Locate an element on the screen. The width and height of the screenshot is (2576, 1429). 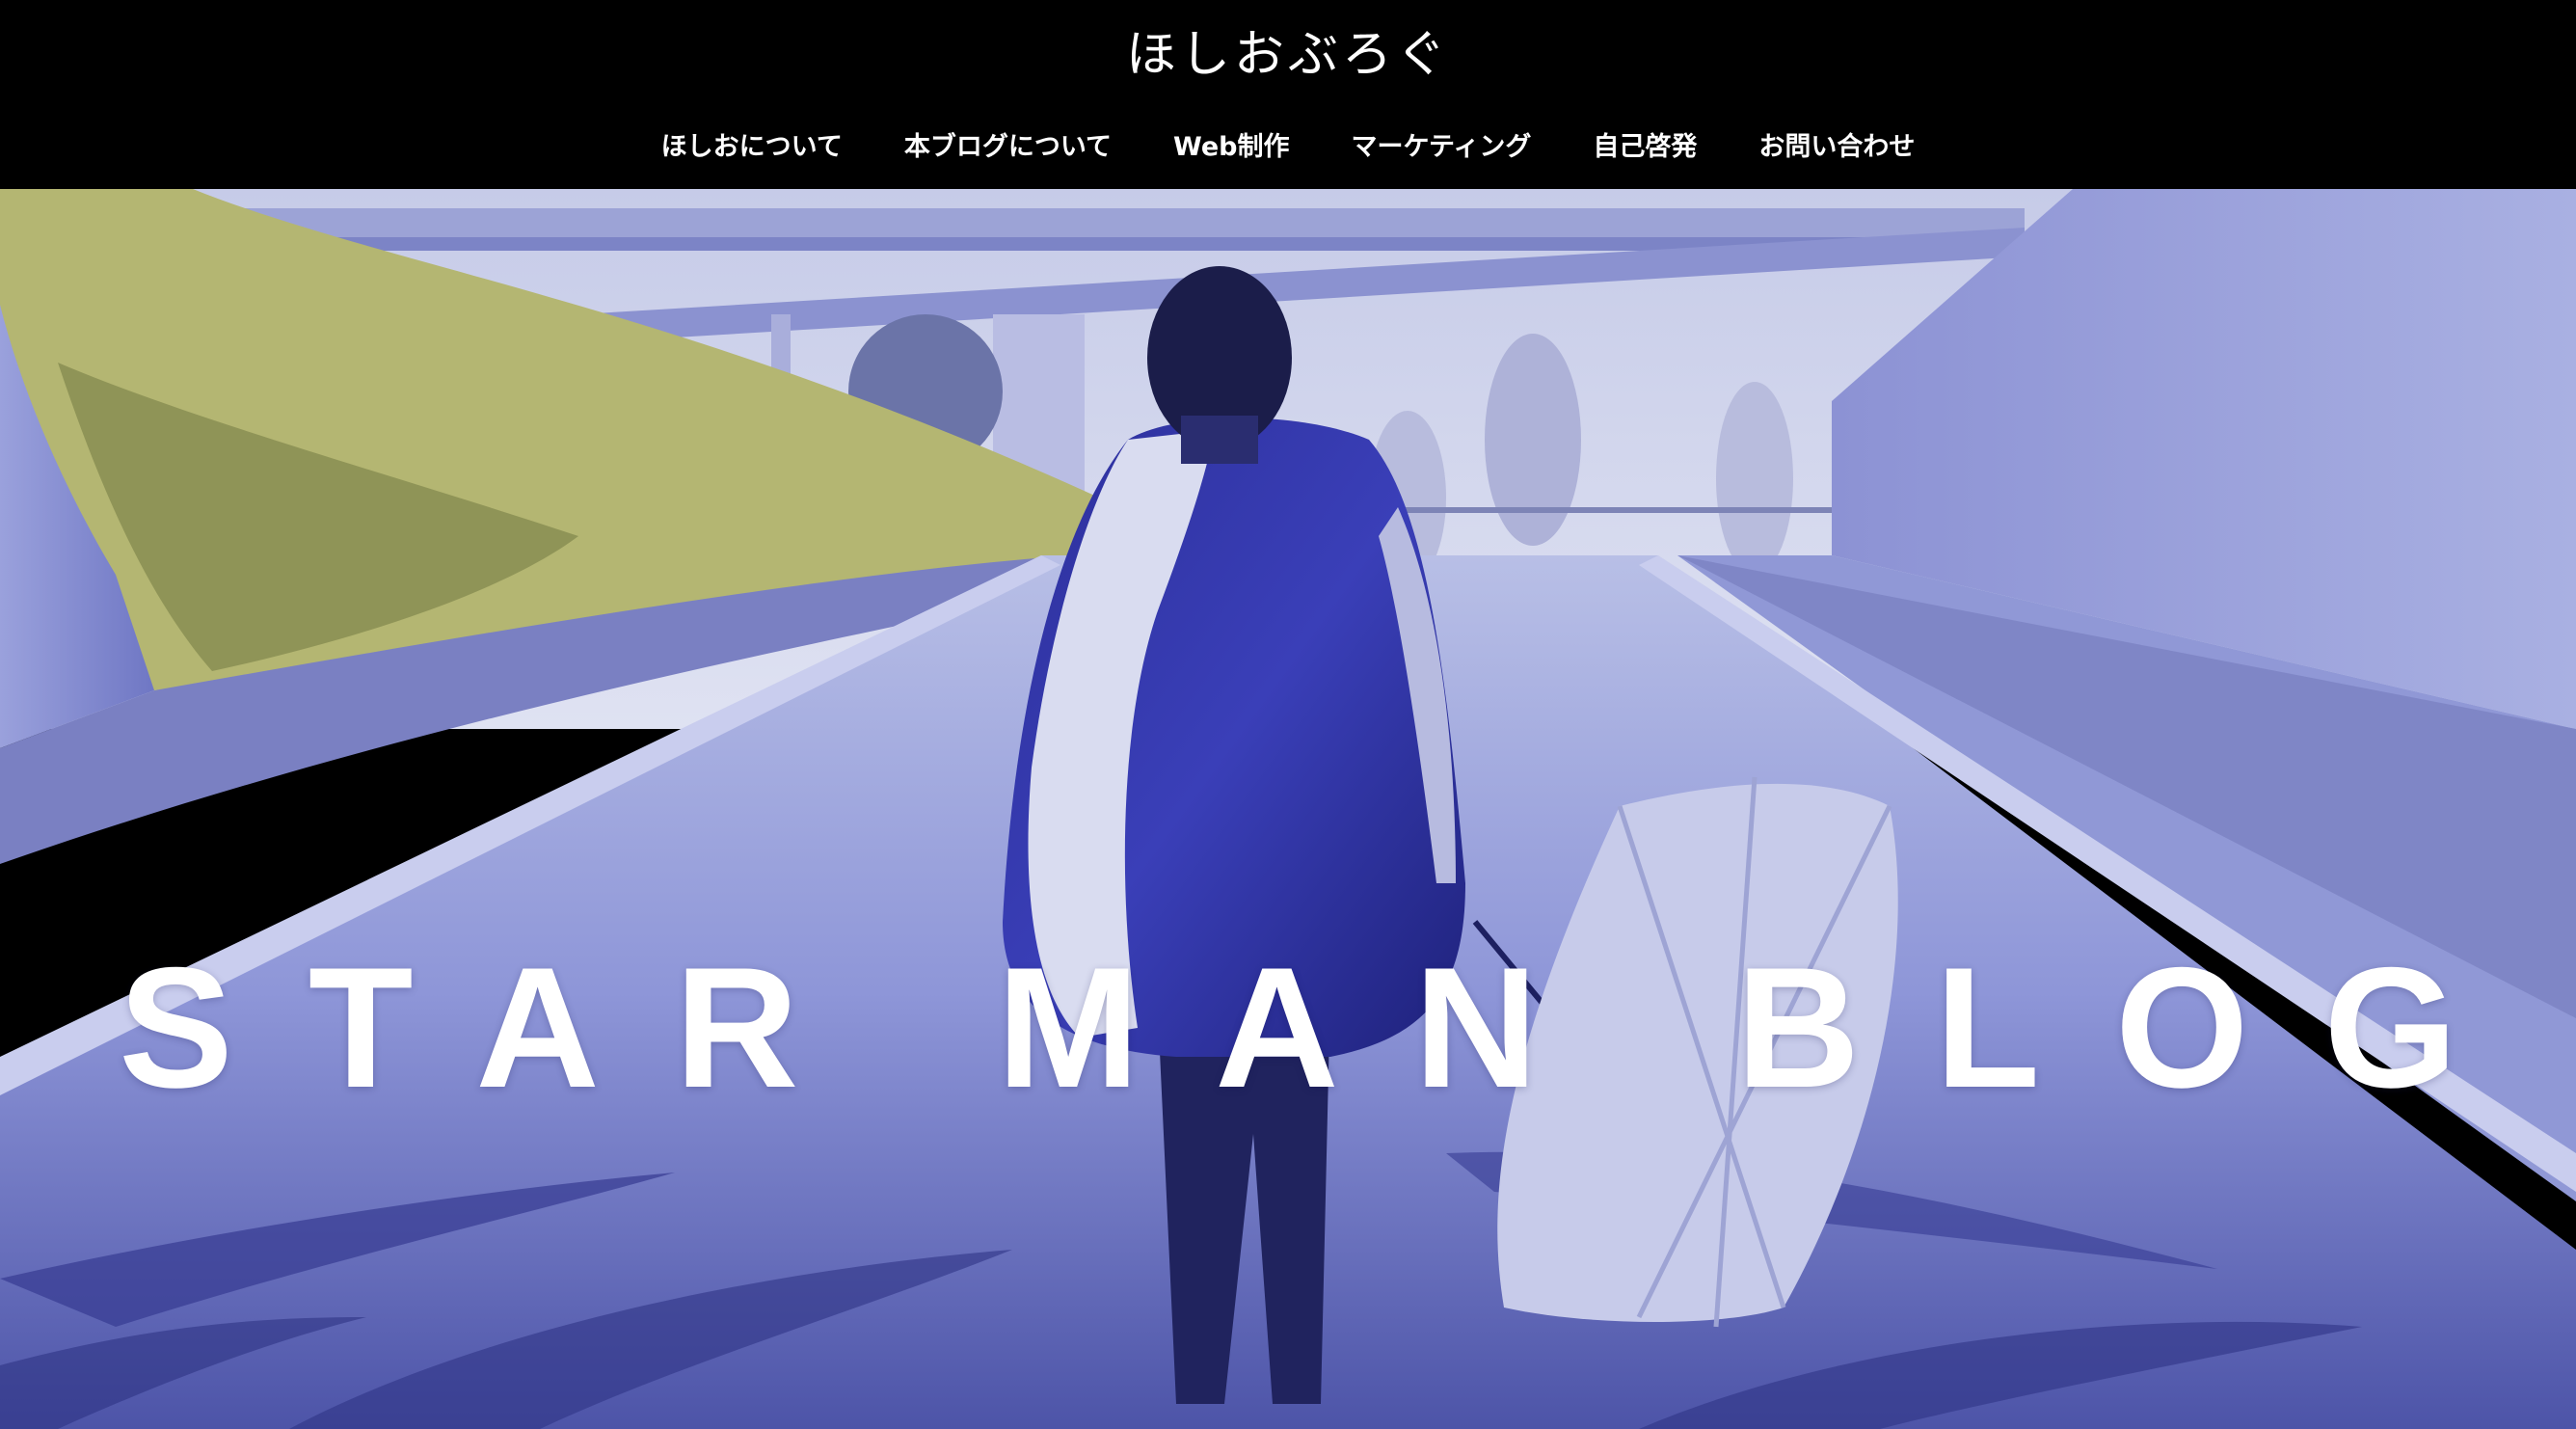
nav-item-web-production: Web制作 is located at coordinates (1231, 147).